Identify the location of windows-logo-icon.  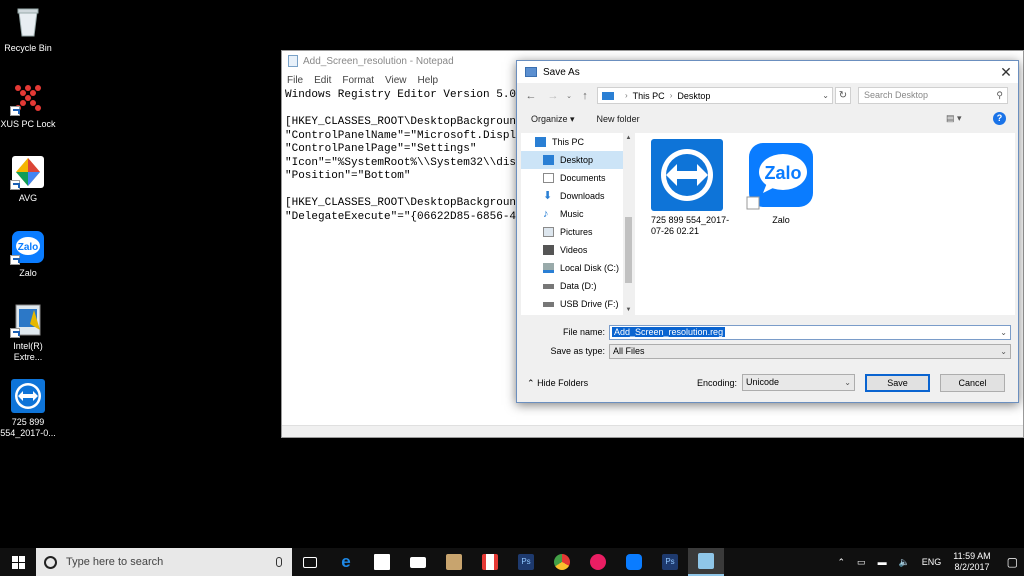
(18, 562).